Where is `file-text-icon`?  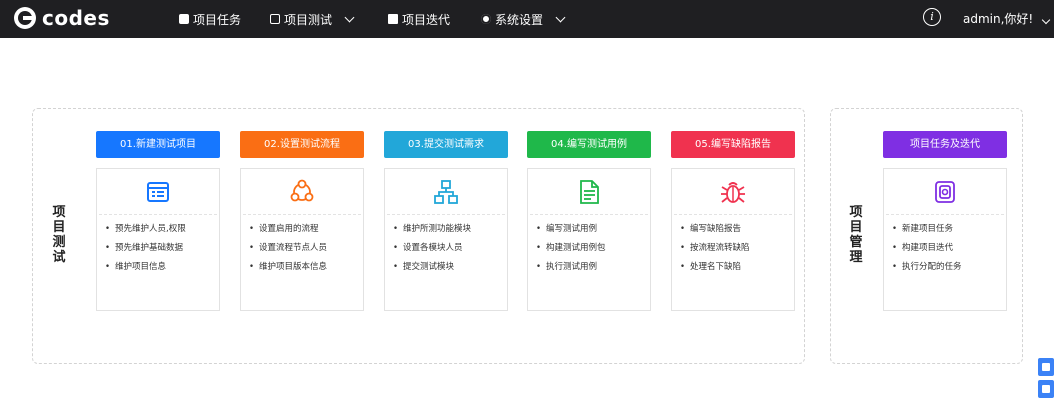 file-text-icon is located at coordinates (589, 192).